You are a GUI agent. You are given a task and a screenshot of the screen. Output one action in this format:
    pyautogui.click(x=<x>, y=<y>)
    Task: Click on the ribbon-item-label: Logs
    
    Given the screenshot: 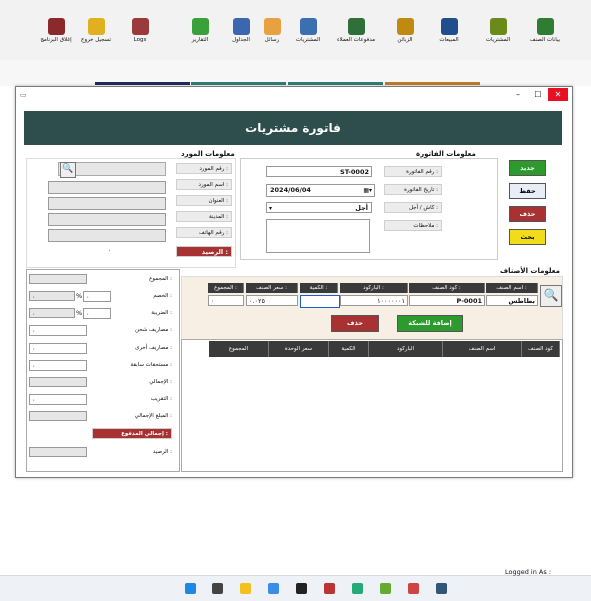 What is the action you would take?
    pyautogui.click(x=140, y=40)
    